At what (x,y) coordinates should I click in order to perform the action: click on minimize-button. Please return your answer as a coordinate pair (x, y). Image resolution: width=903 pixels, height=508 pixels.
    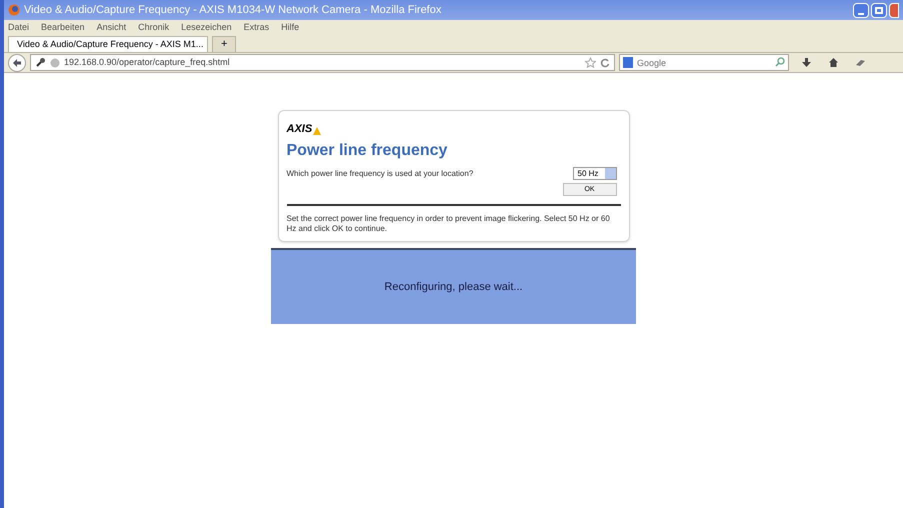
    Looking at the image, I should click on (861, 10).